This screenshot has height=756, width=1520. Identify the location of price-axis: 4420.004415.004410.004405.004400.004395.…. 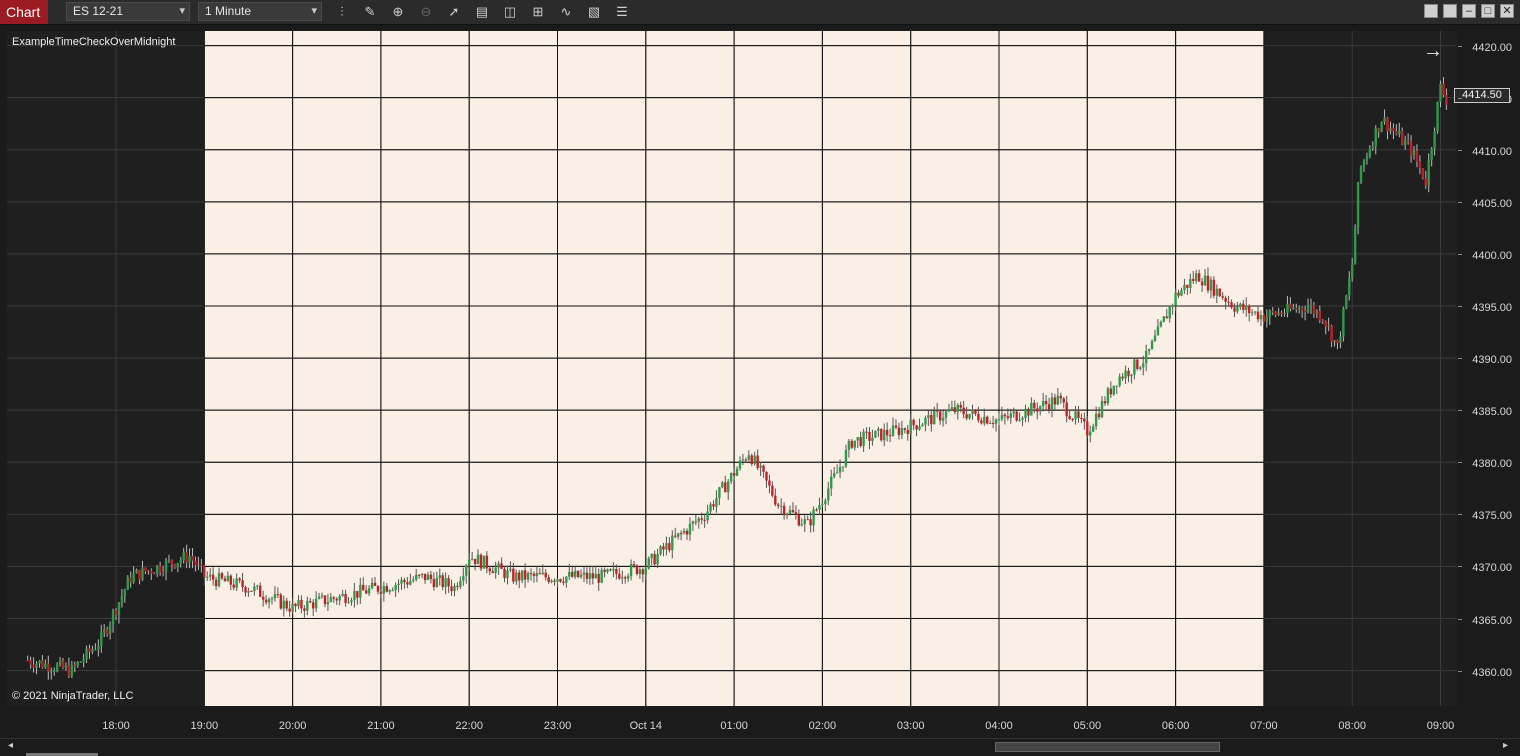
(1489, 370).